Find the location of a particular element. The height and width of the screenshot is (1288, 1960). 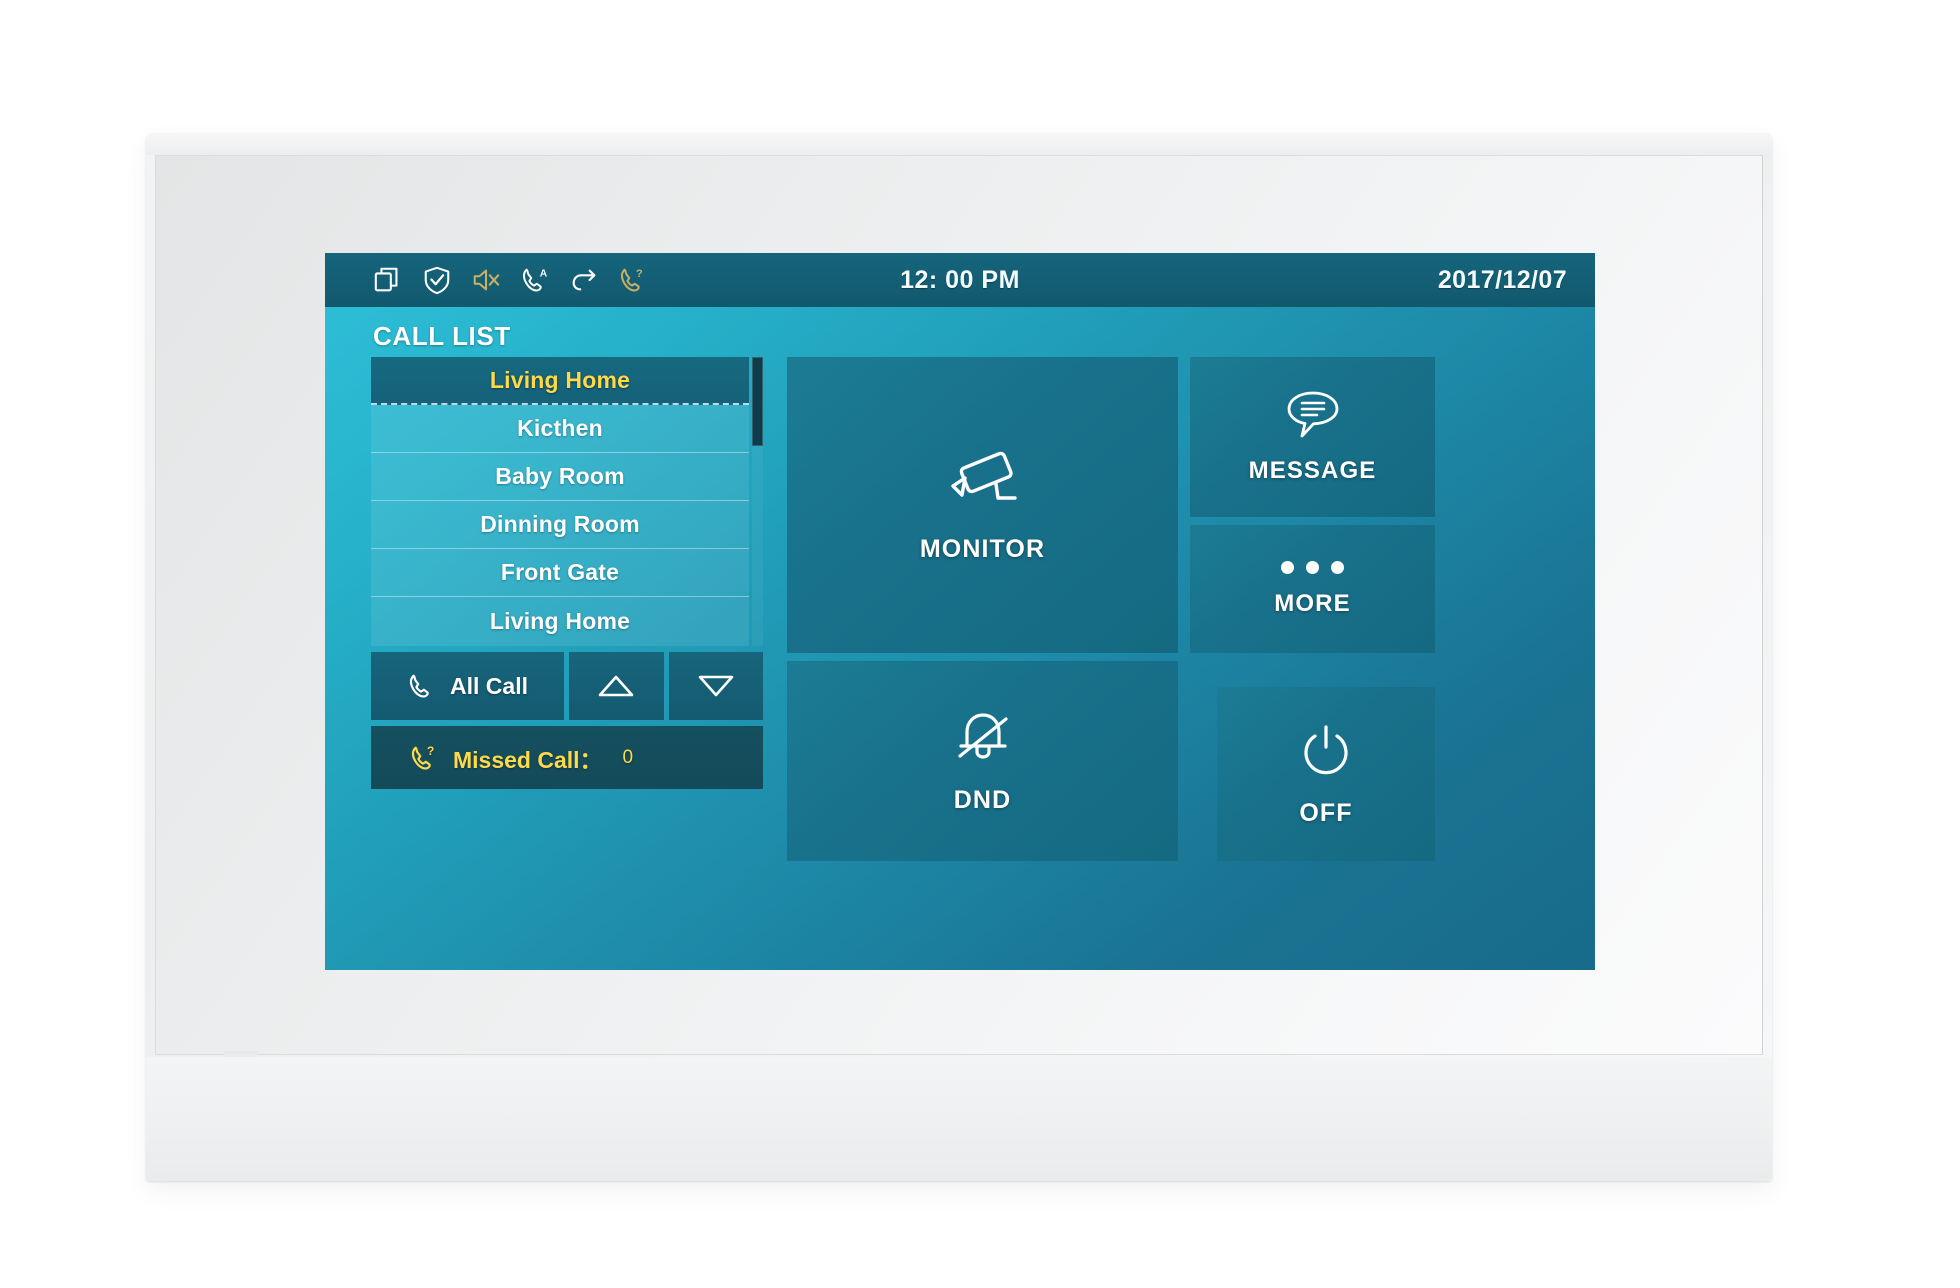

off-tile: OFF is located at coordinates (1326, 774).